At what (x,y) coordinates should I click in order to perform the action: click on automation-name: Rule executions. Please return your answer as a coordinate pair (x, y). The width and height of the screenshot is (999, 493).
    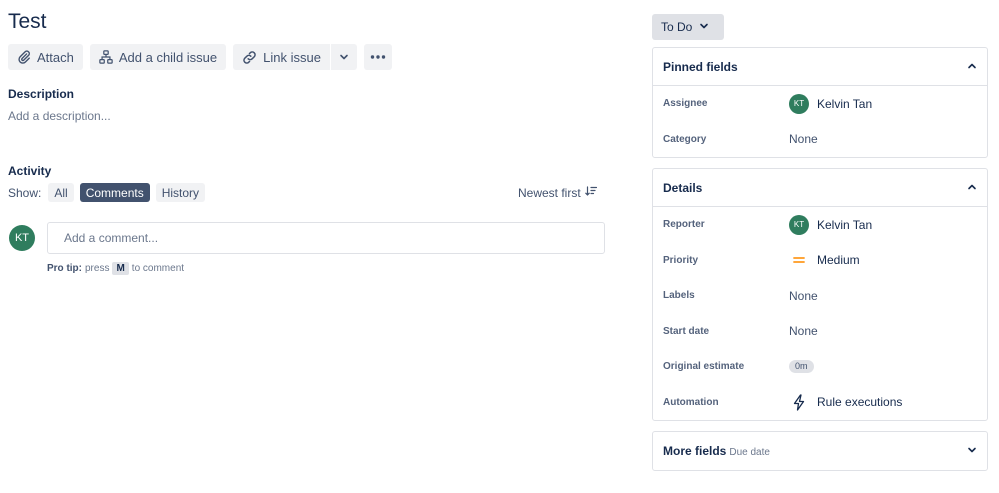
    Looking at the image, I should click on (860, 402).